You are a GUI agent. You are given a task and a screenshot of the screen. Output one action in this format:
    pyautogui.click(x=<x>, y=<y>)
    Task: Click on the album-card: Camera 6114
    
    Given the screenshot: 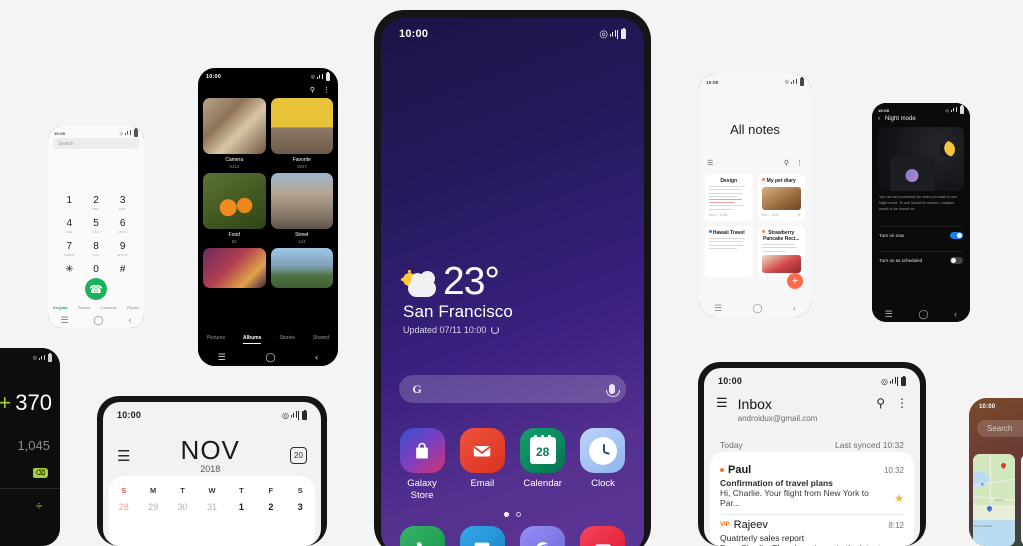 What is the action you would take?
    pyautogui.click(x=234, y=133)
    